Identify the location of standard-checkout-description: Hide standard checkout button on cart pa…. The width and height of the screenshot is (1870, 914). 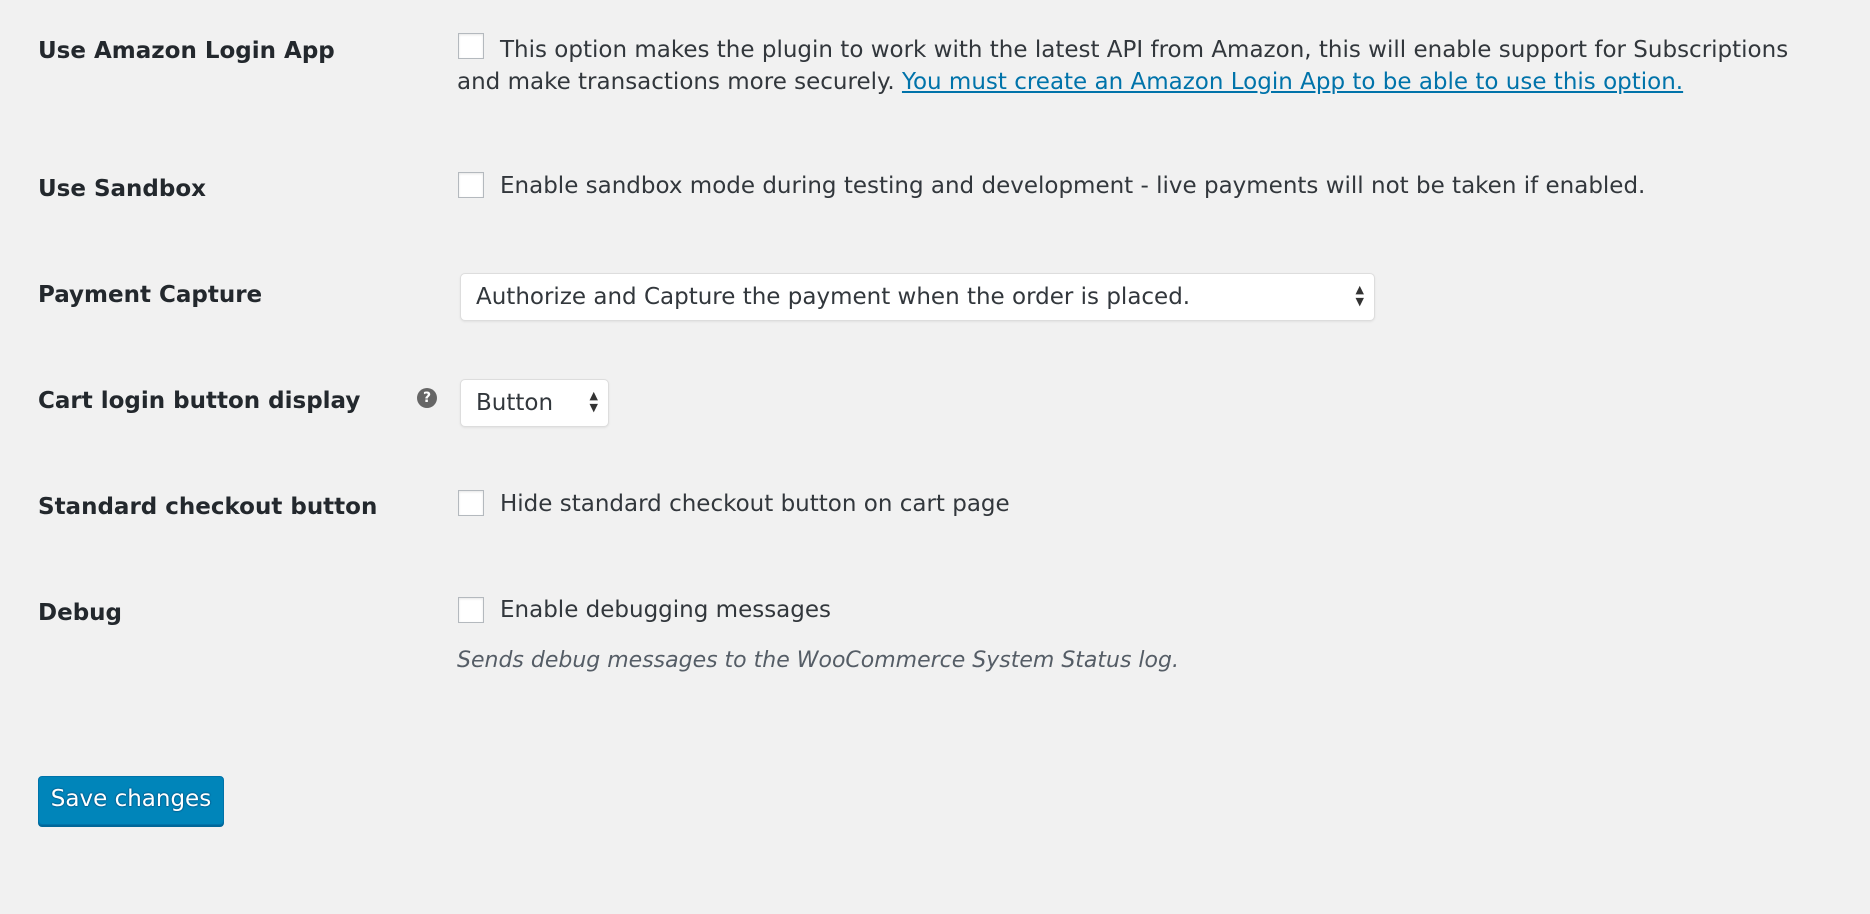
(755, 504).